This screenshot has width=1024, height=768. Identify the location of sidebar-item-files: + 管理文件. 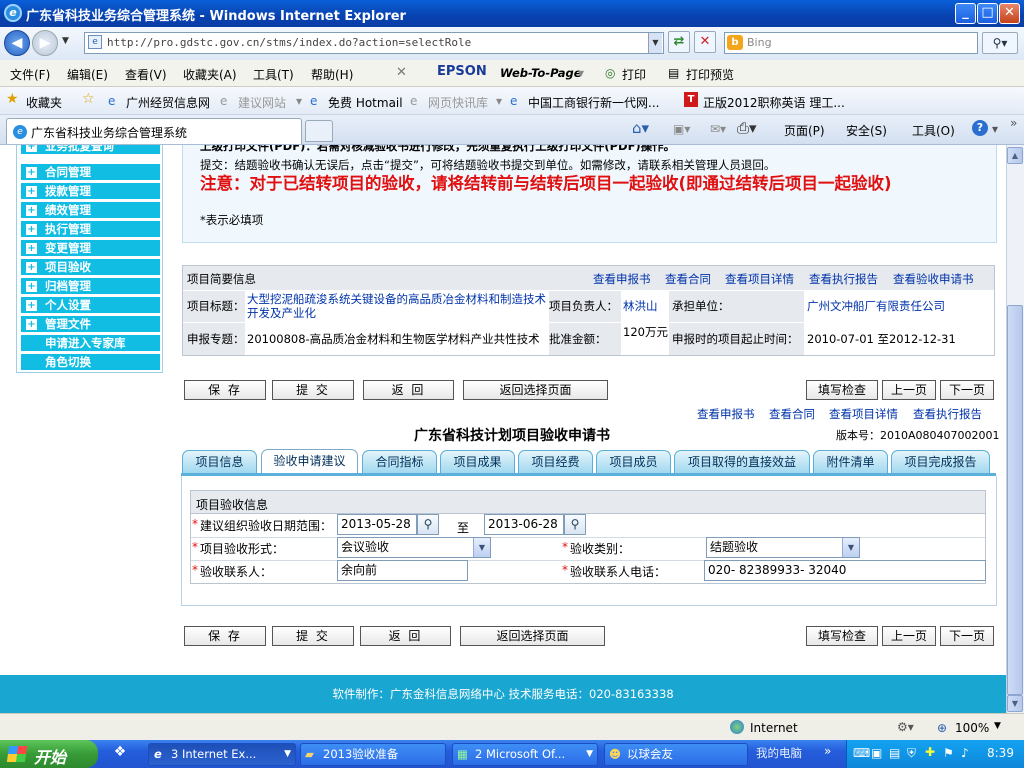
(90, 324).